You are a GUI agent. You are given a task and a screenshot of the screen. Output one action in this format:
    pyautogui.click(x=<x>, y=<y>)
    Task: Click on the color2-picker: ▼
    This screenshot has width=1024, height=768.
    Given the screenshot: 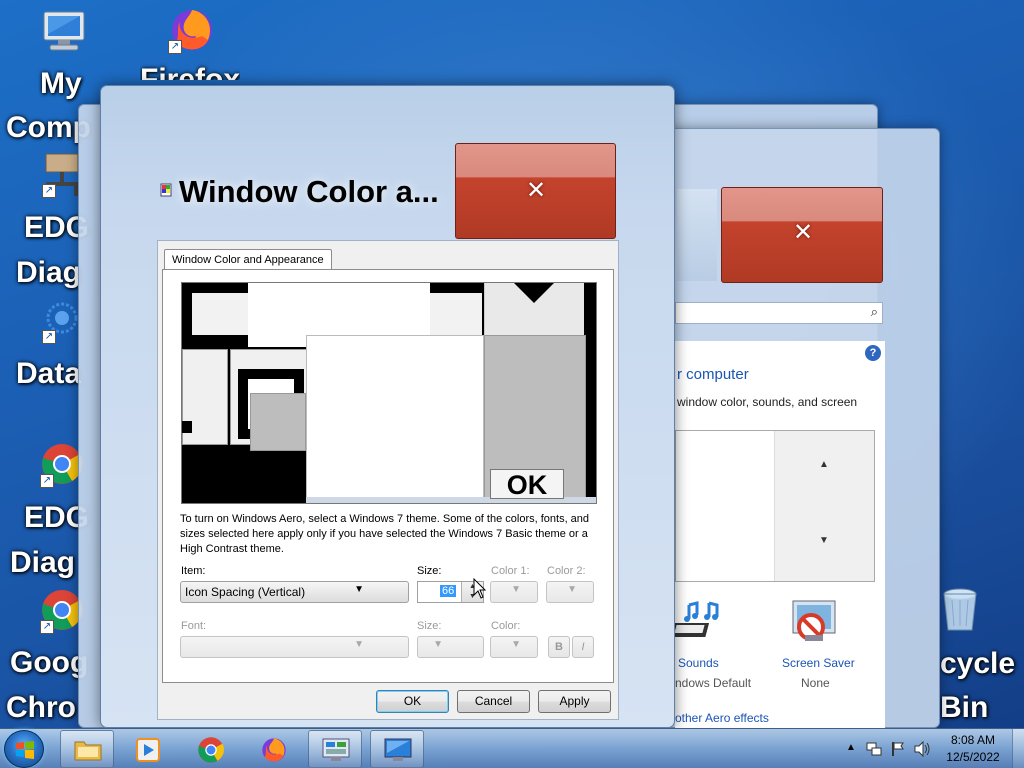 What is the action you would take?
    pyautogui.click(x=570, y=592)
    